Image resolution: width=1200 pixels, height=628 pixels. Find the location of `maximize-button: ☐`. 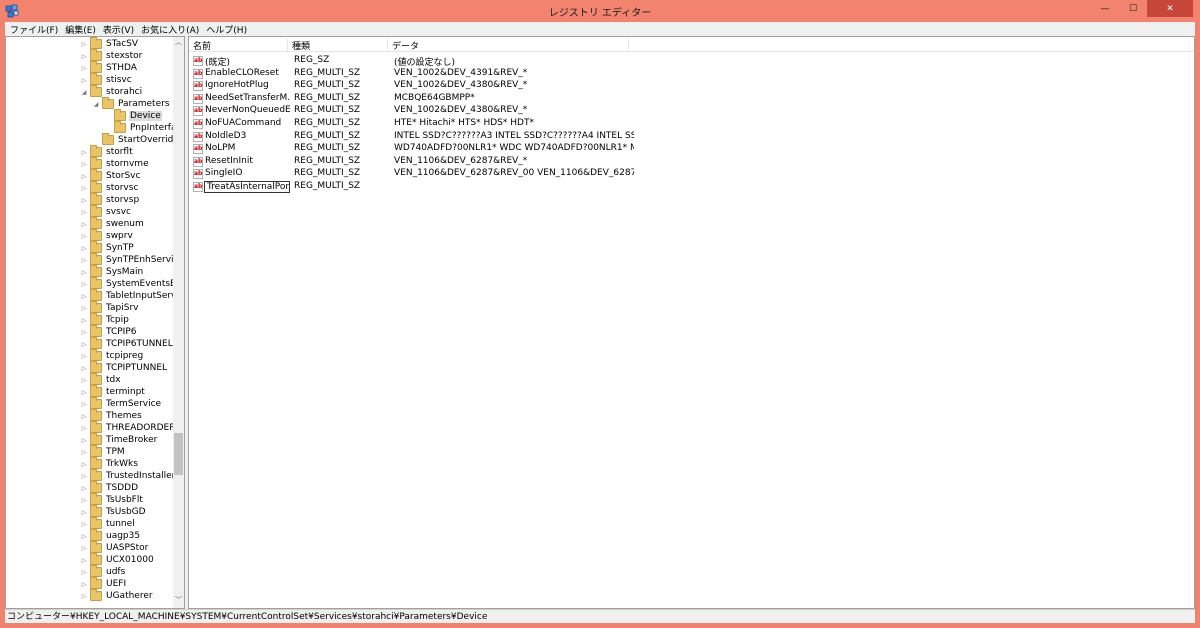

maximize-button: ☐ is located at coordinates (1133, 9).